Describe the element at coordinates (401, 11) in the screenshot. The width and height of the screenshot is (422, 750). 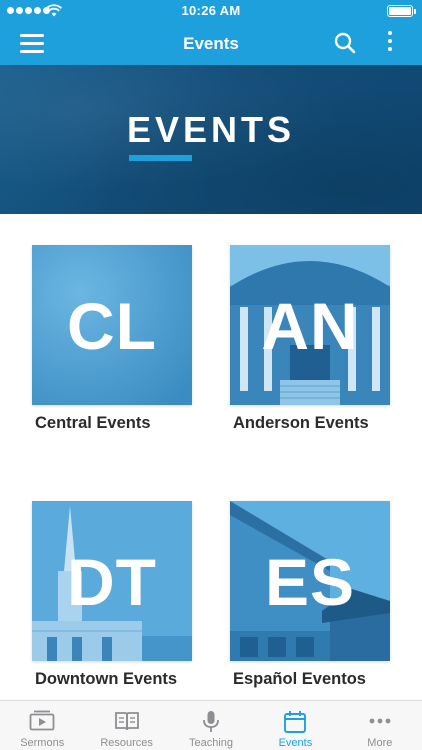
I see `battery-icon` at that location.